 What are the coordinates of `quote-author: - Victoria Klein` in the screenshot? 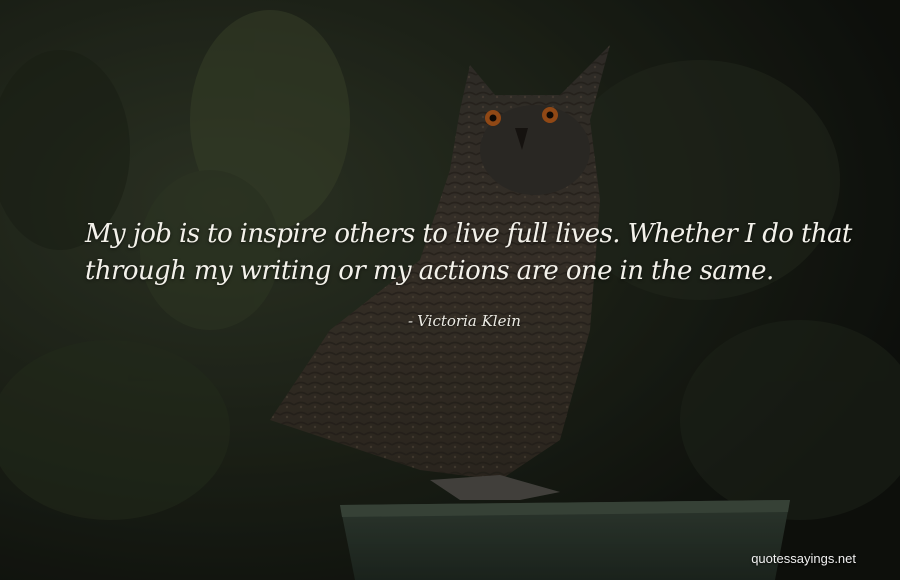 It's located at (464, 321).